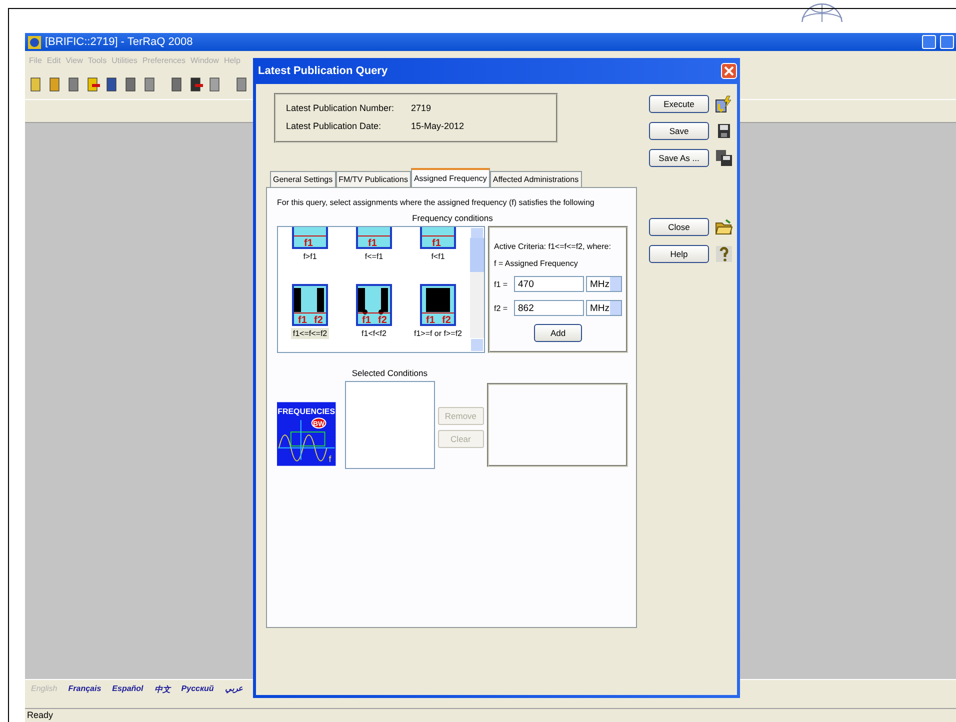 The width and height of the screenshot is (956, 722). Describe the element at coordinates (390, 373) in the screenshot. I see `section-heading: Selected Conditions` at that location.